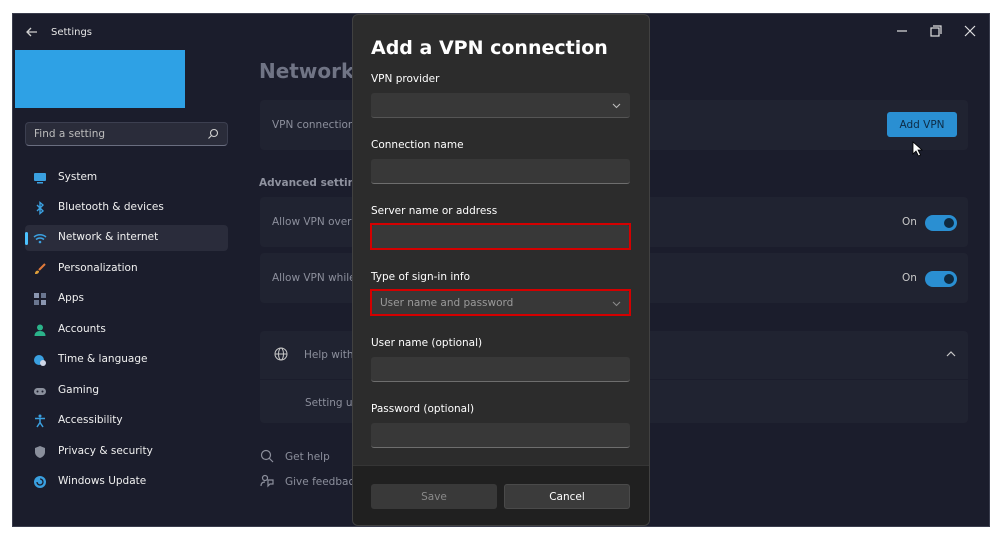 The height and width of the screenshot is (539, 1000). What do you see at coordinates (500, 302) in the screenshot?
I see `signin-type-highlight` at bounding box center [500, 302].